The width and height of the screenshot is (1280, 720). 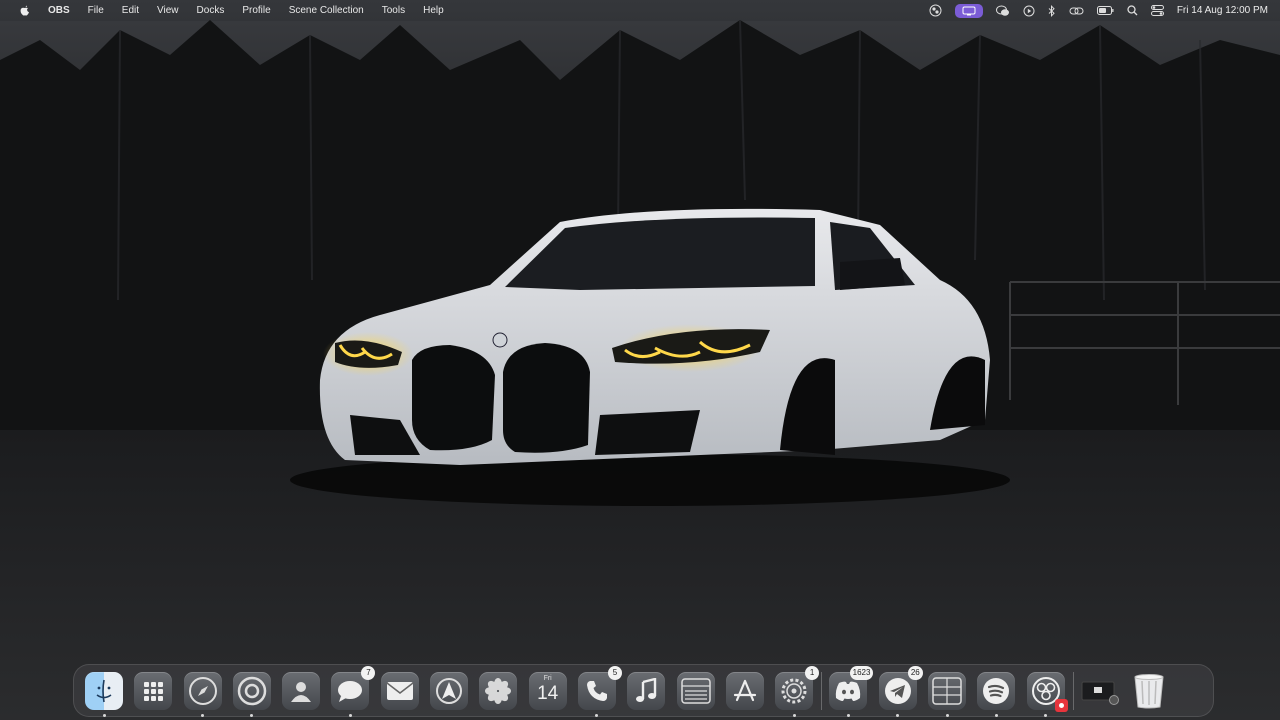 I want to click on dock: 7 Fri 14 5 1 1623 26, so click(x=643, y=690).